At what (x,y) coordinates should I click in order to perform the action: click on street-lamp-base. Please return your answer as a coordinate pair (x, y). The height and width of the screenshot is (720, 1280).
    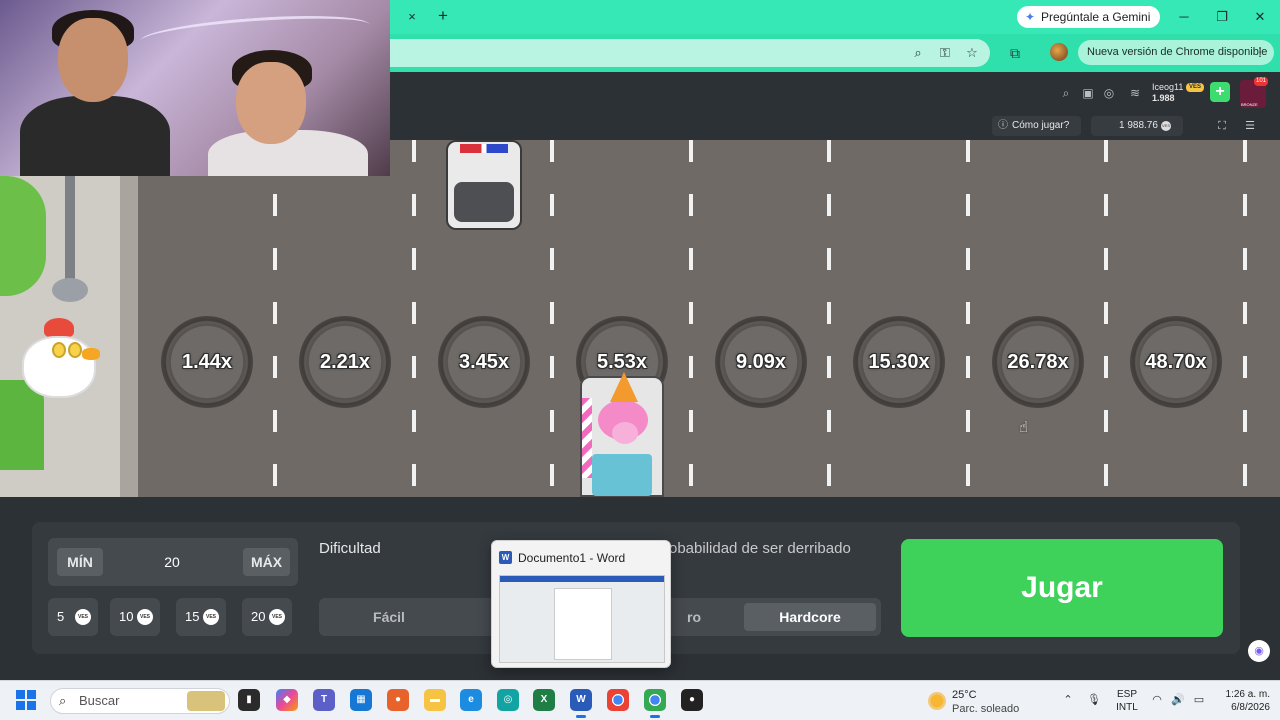
    Looking at the image, I should click on (70, 290).